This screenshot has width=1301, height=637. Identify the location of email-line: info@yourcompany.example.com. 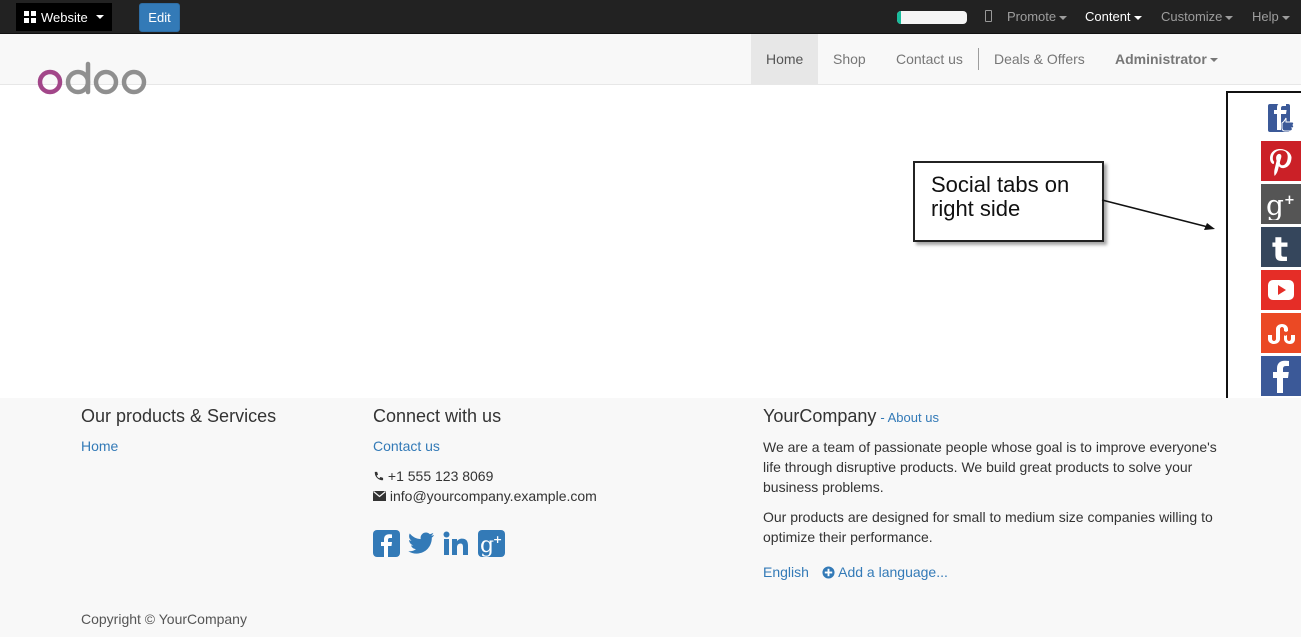
(485, 496).